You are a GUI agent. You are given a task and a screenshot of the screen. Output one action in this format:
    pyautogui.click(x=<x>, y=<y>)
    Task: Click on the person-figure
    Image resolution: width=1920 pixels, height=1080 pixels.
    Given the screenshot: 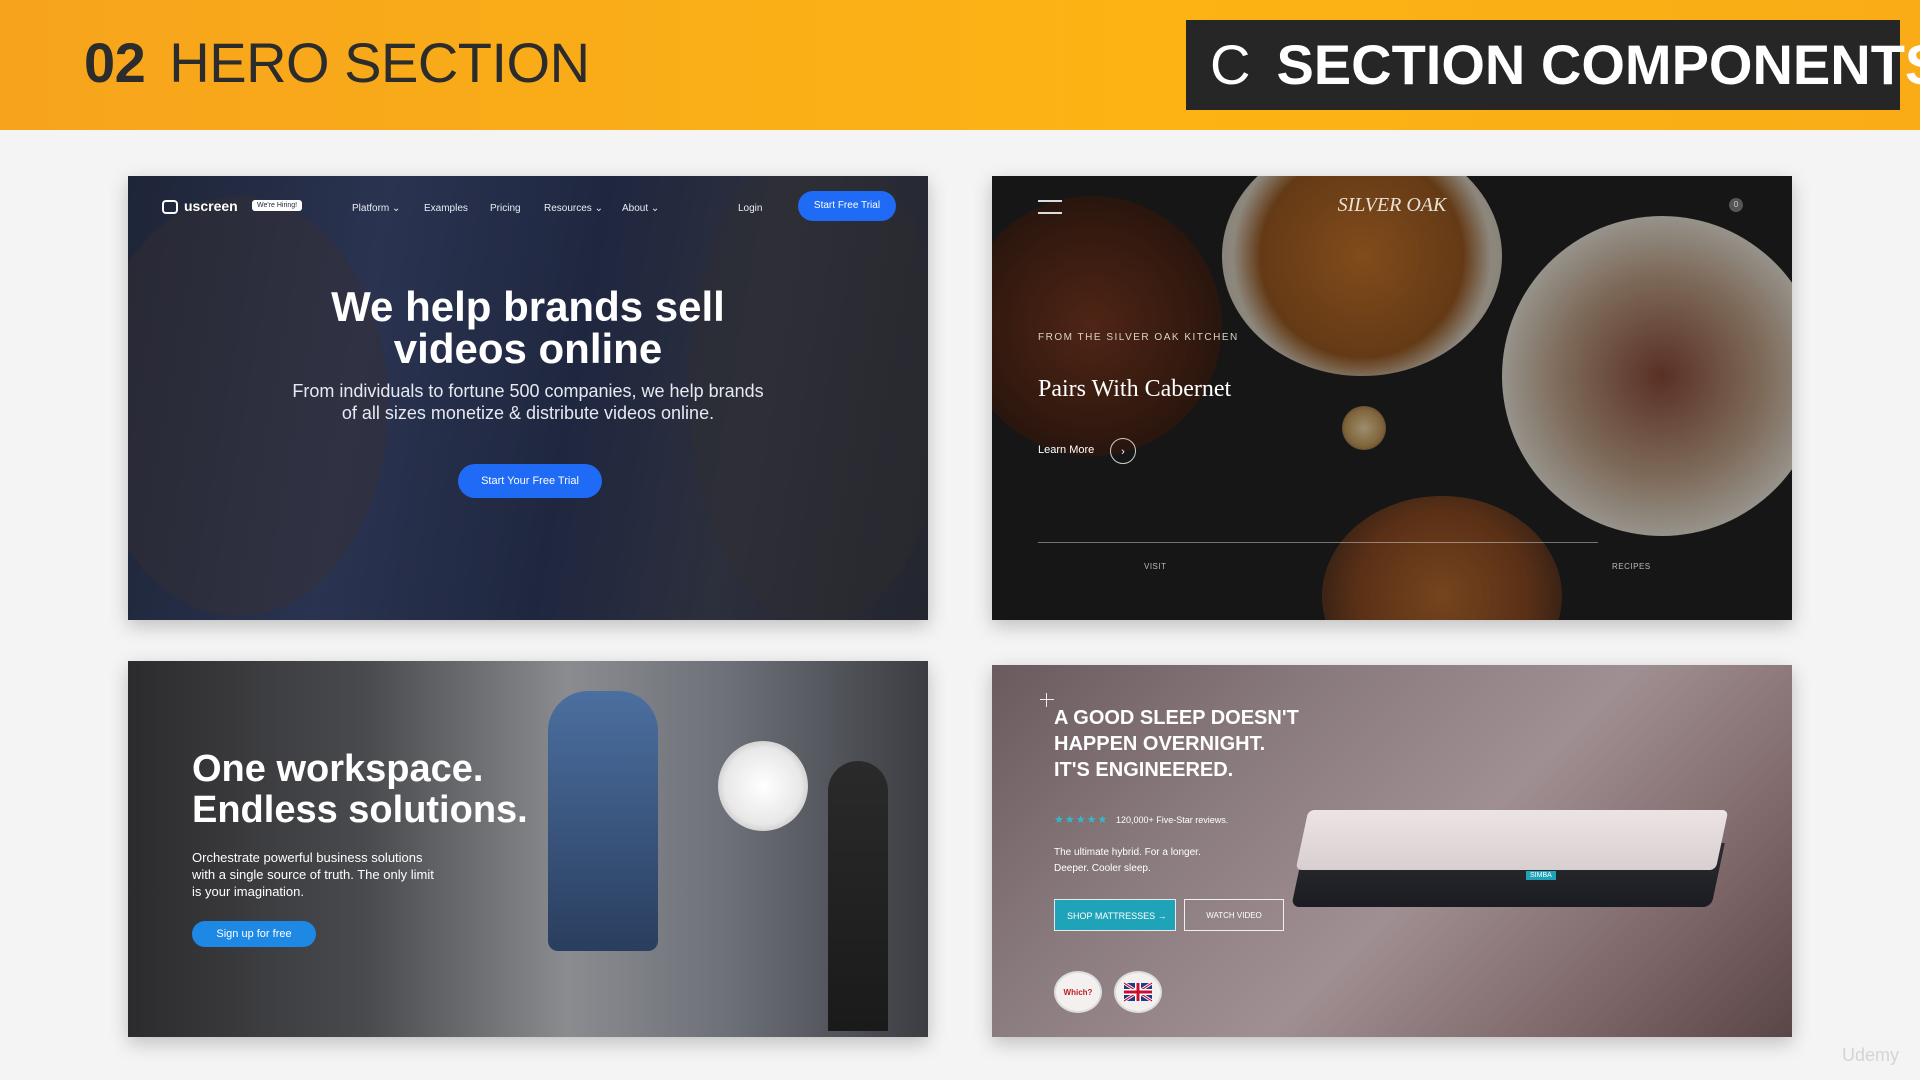 What is the action you would take?
    pyautogui.click(x=858, y=896)
    